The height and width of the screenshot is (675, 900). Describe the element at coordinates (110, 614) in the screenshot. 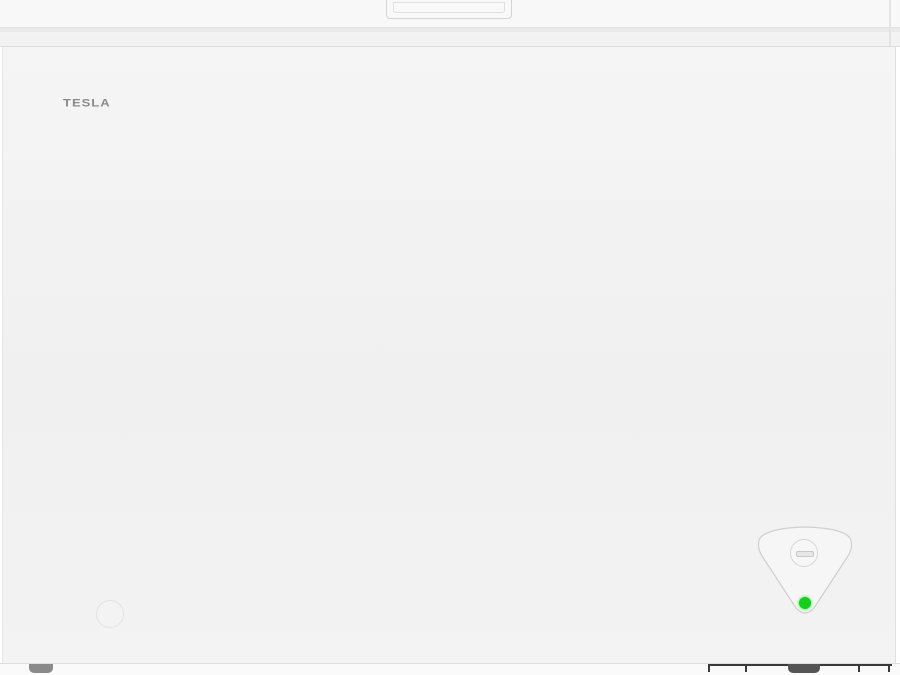

I see `drain-plug-icon` at that location.